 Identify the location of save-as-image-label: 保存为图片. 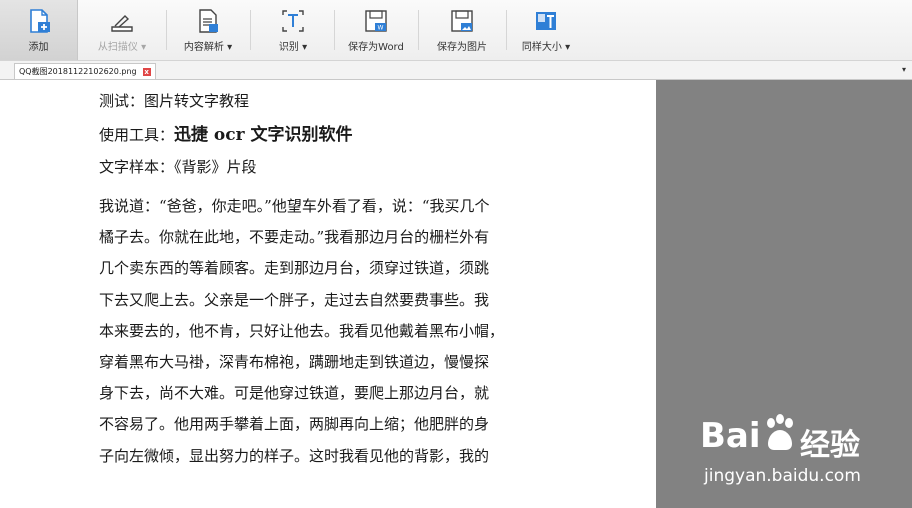
(462, 47).